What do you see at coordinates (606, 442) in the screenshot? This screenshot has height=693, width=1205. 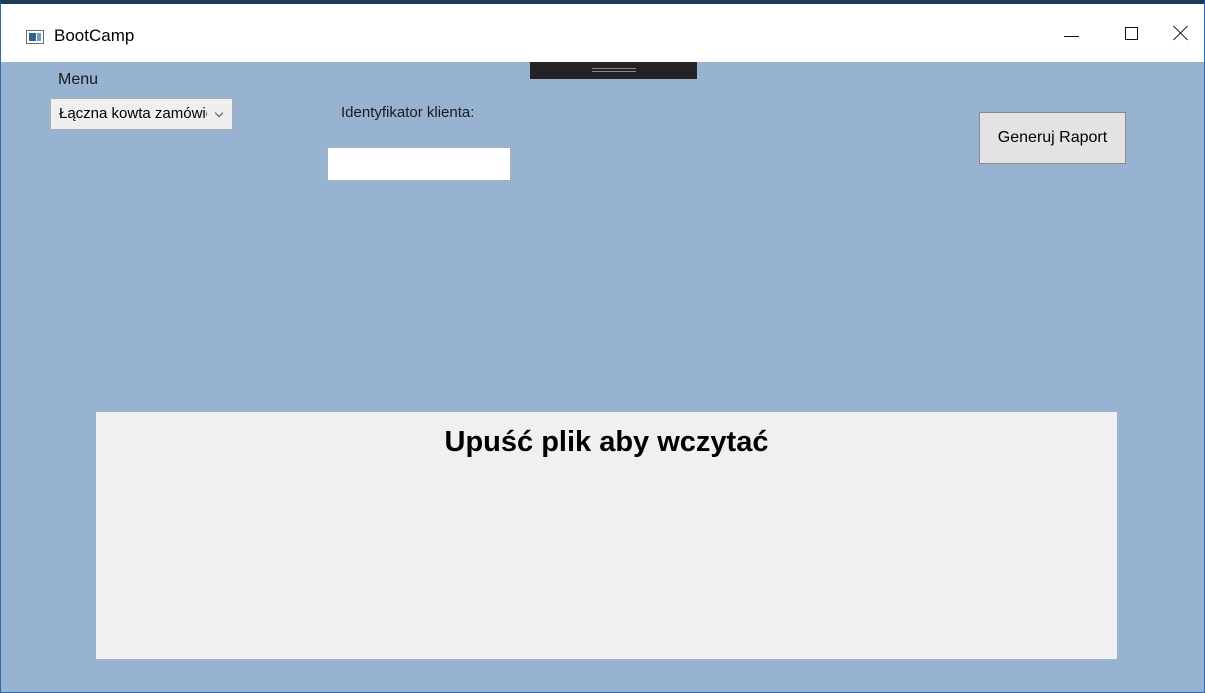 I see `drop-zone-text: Upuść plik aby wczytać` at bounding box center [606, 442].